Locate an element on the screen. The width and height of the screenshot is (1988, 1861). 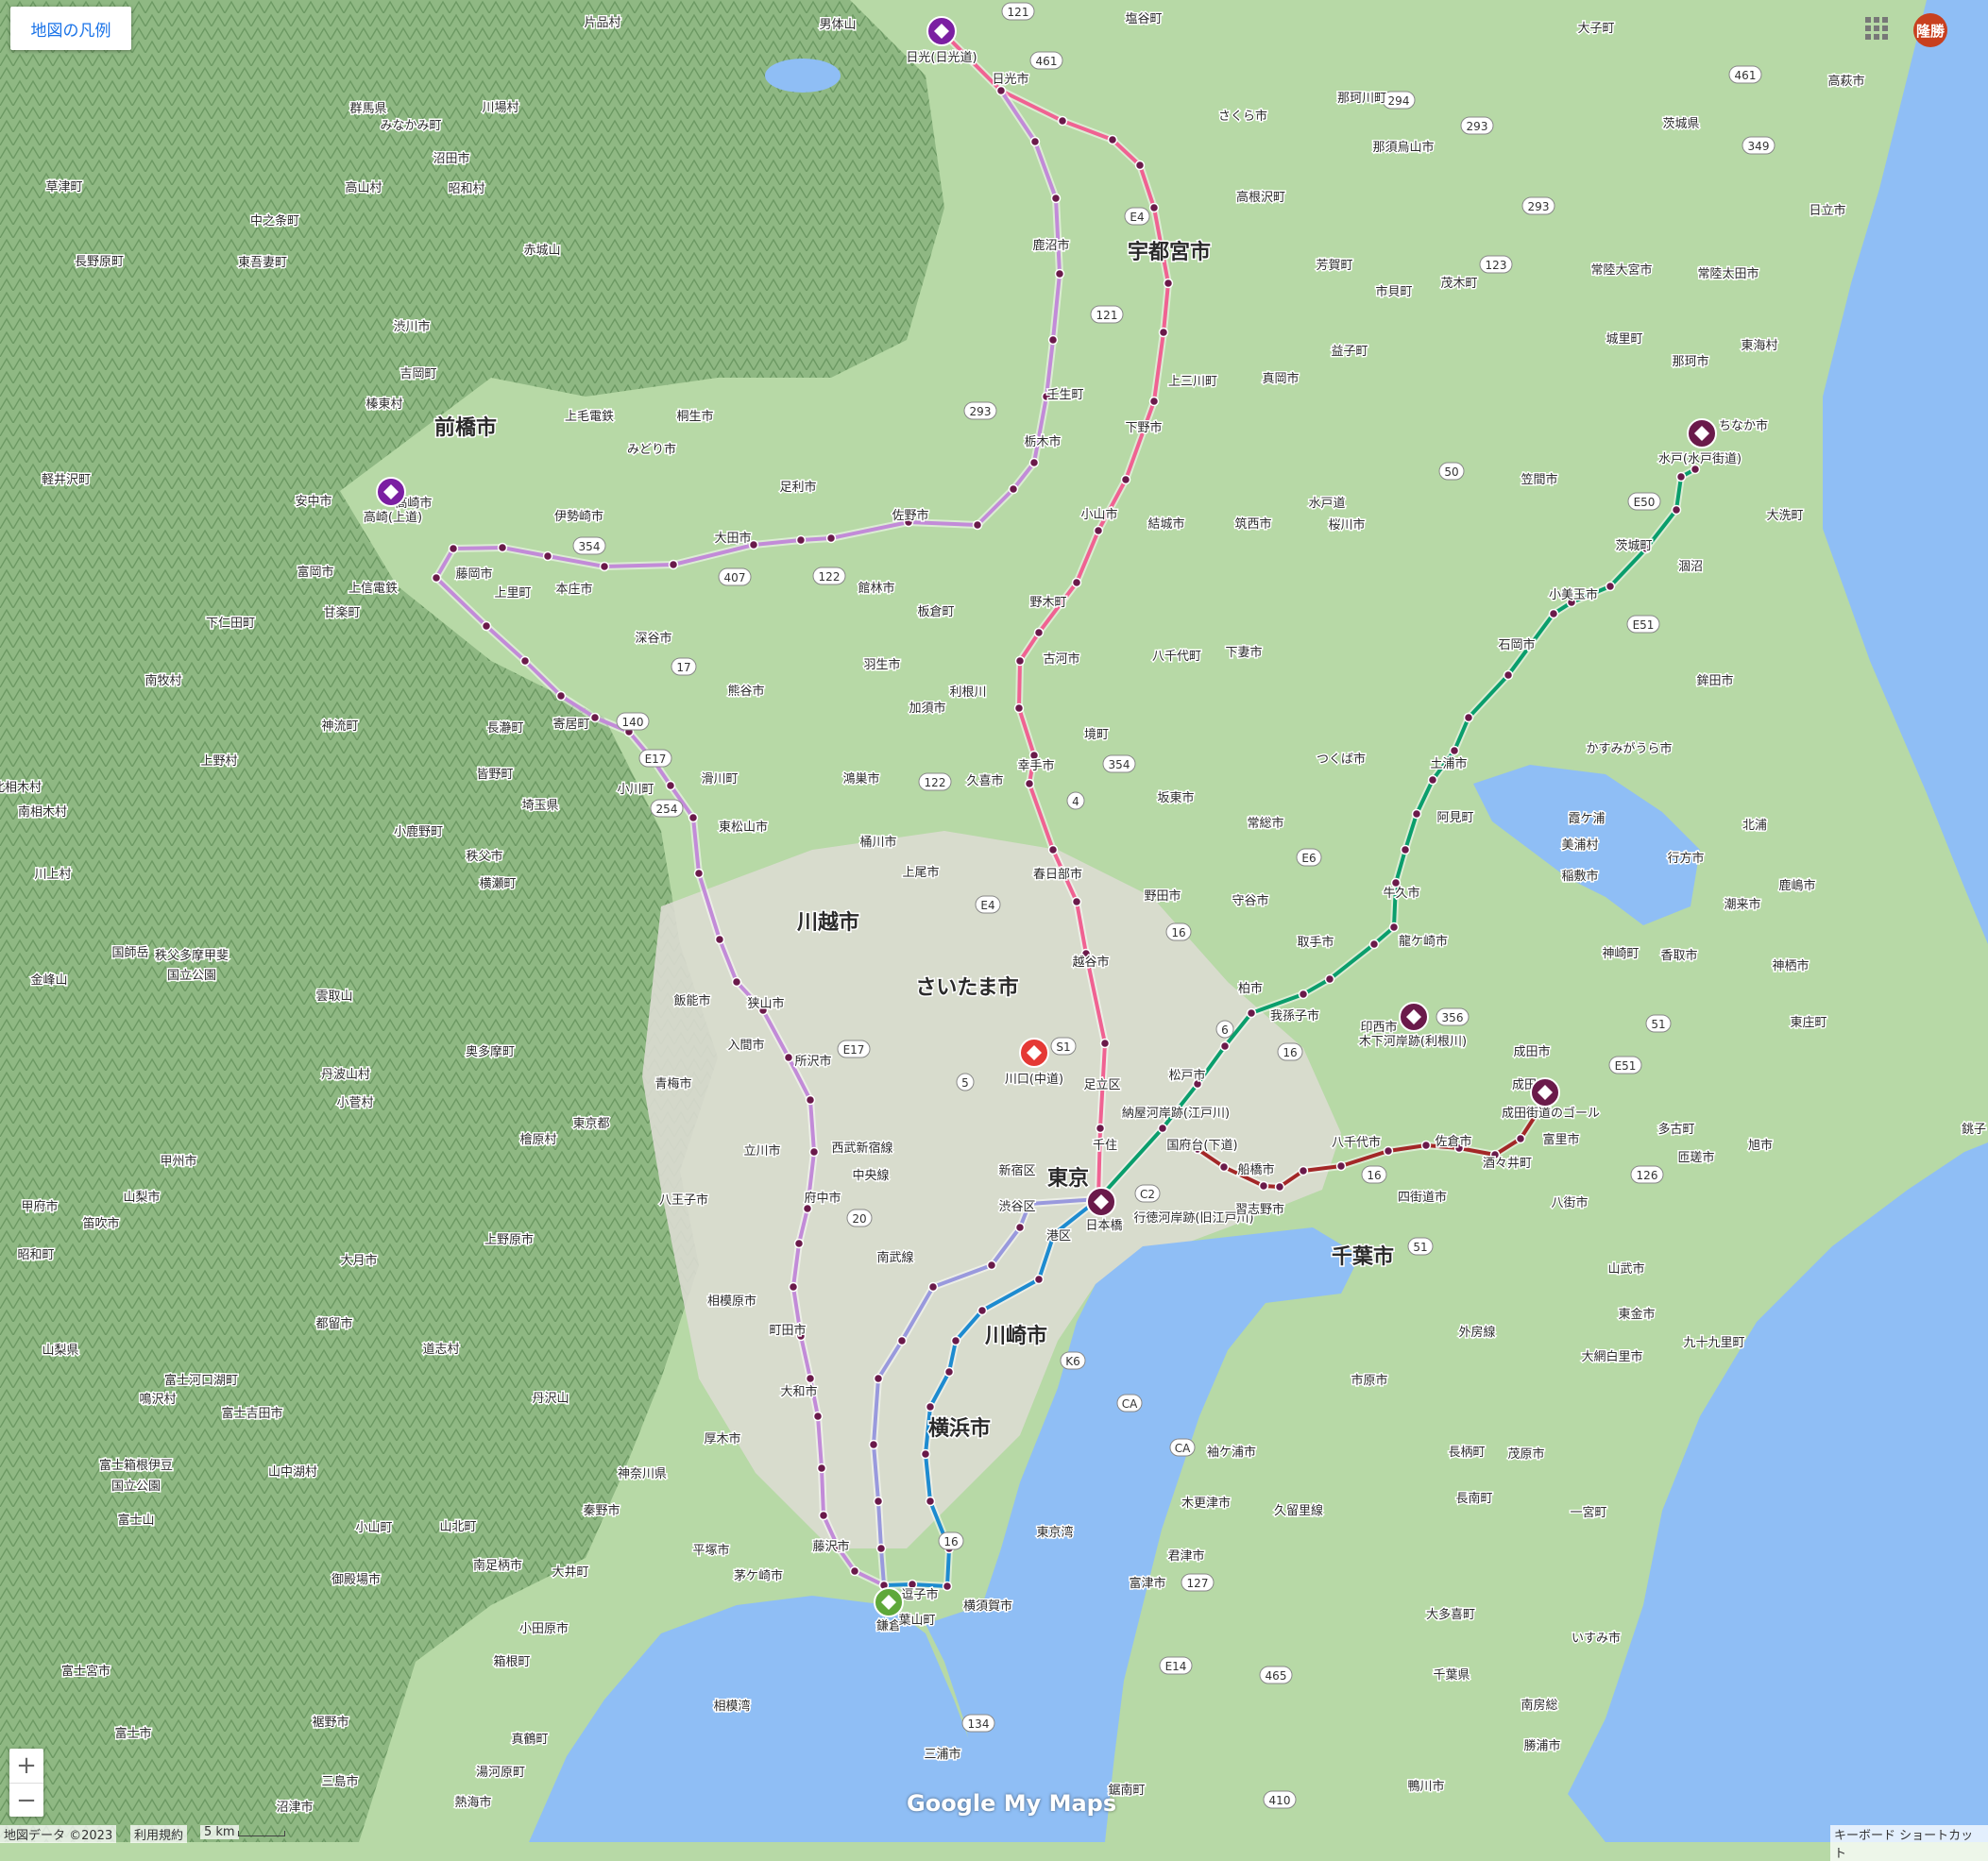
kisarazu-hiker-marker is located at coordinates (1414, 1017).